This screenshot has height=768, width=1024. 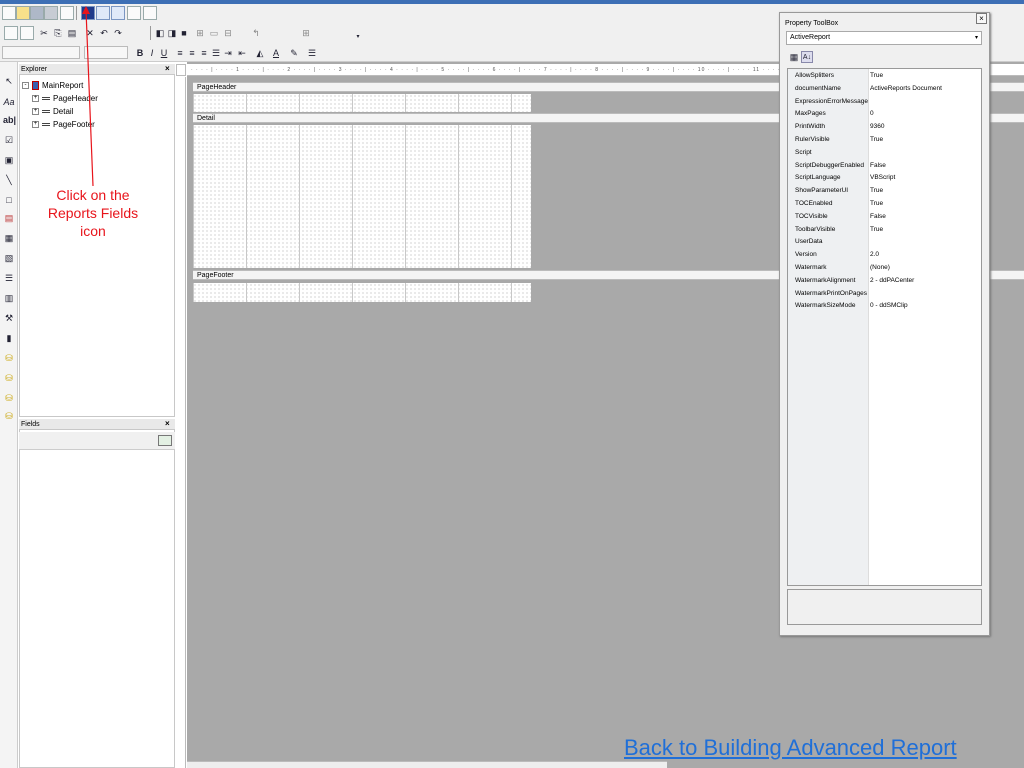 I want to click on line-color-icon: ✎, so click(x=294, y=53).